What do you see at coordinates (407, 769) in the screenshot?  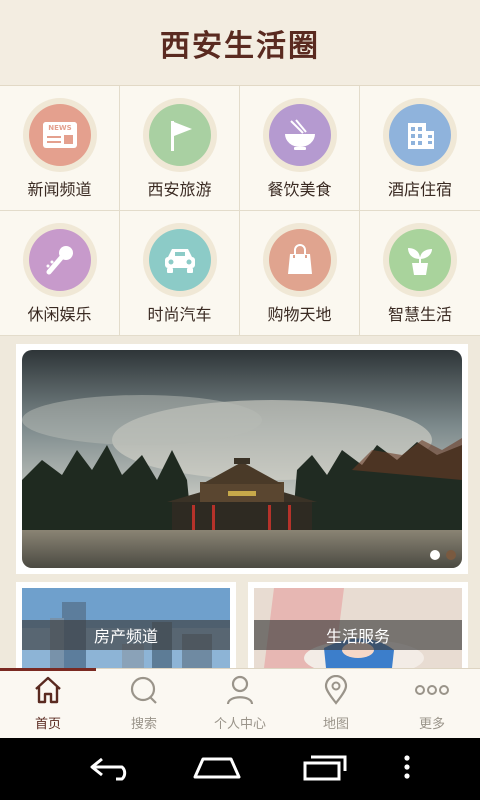 I see `overflow-icon` at bounding box center [407, 769].